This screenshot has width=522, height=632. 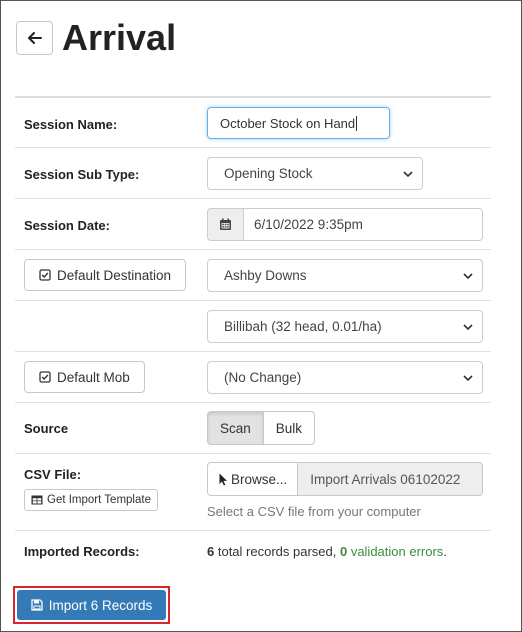 I want to click on back-button, so click(x=34, y=38).